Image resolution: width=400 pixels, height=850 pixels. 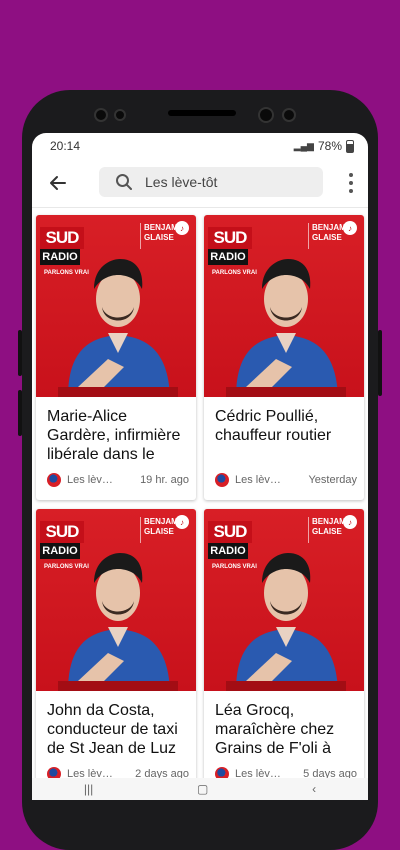 What do you see at coordinates (88, 789) in the screenshot?
I see `recents-icon: |||` at bounding box center [88, 789].